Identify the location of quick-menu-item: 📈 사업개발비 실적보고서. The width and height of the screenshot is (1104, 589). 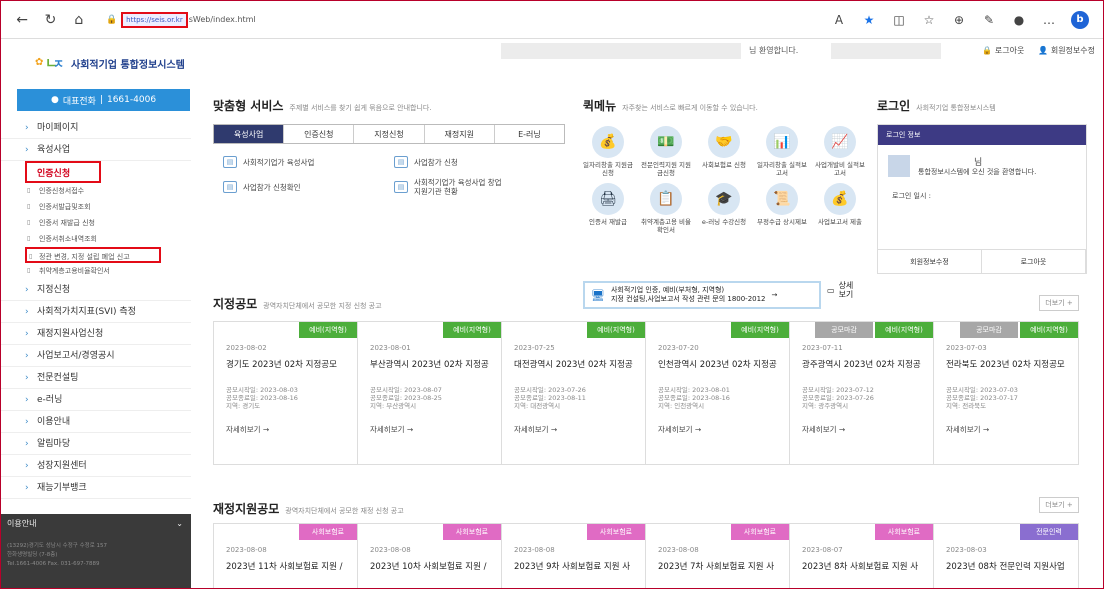
(840, 151).